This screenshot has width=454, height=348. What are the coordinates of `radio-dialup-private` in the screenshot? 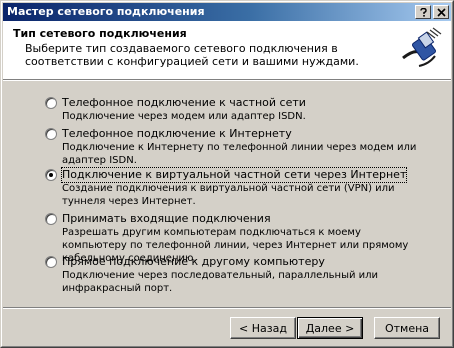 It's located at (51, 103).